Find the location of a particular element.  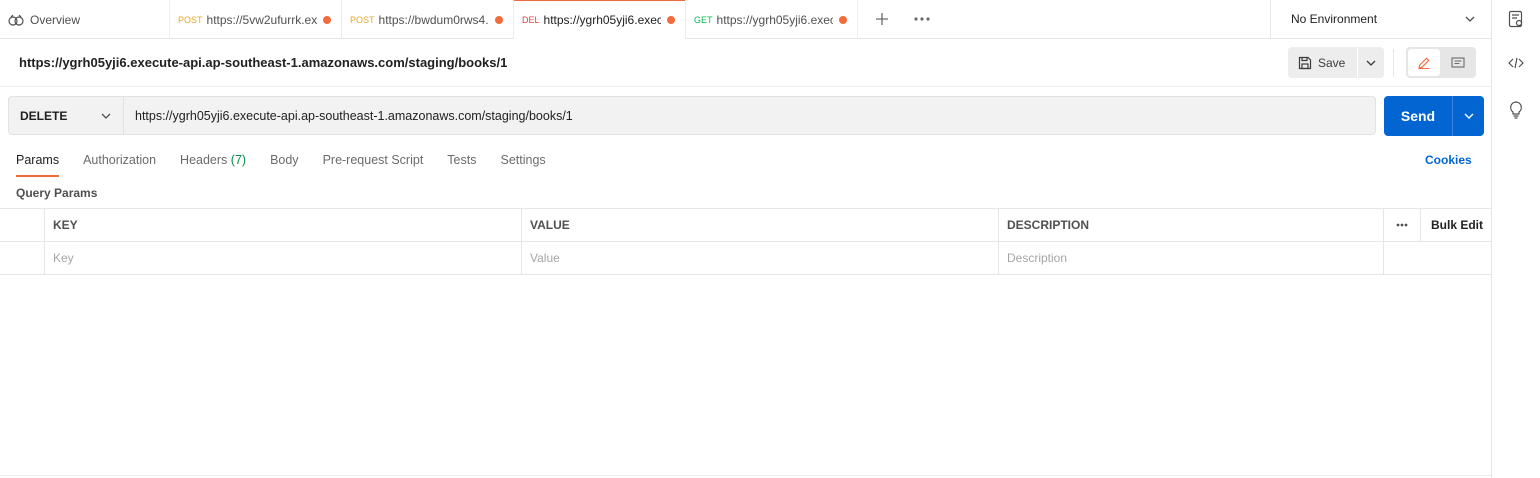

code-icon is located at coordinates (1516, 63).